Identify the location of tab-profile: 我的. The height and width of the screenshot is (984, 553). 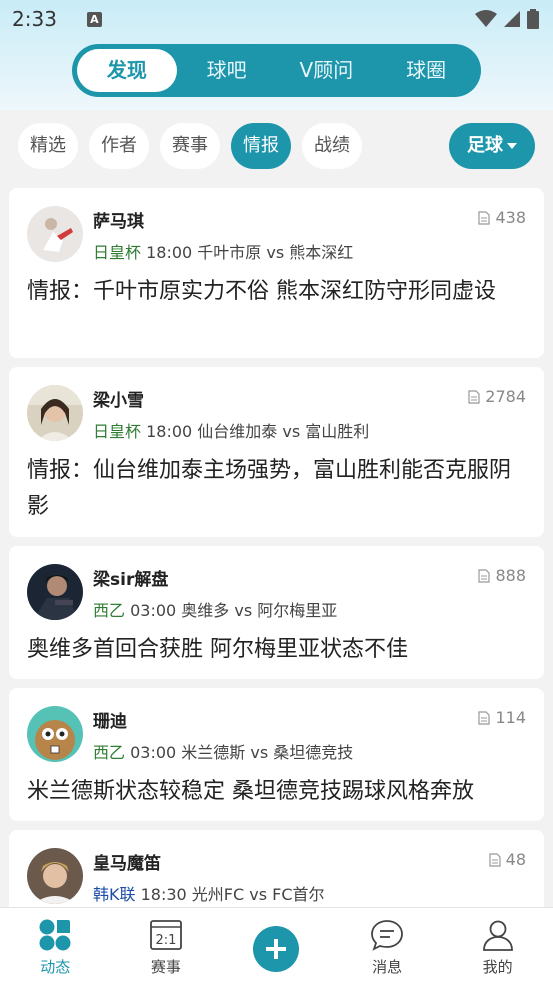
(497, 946).